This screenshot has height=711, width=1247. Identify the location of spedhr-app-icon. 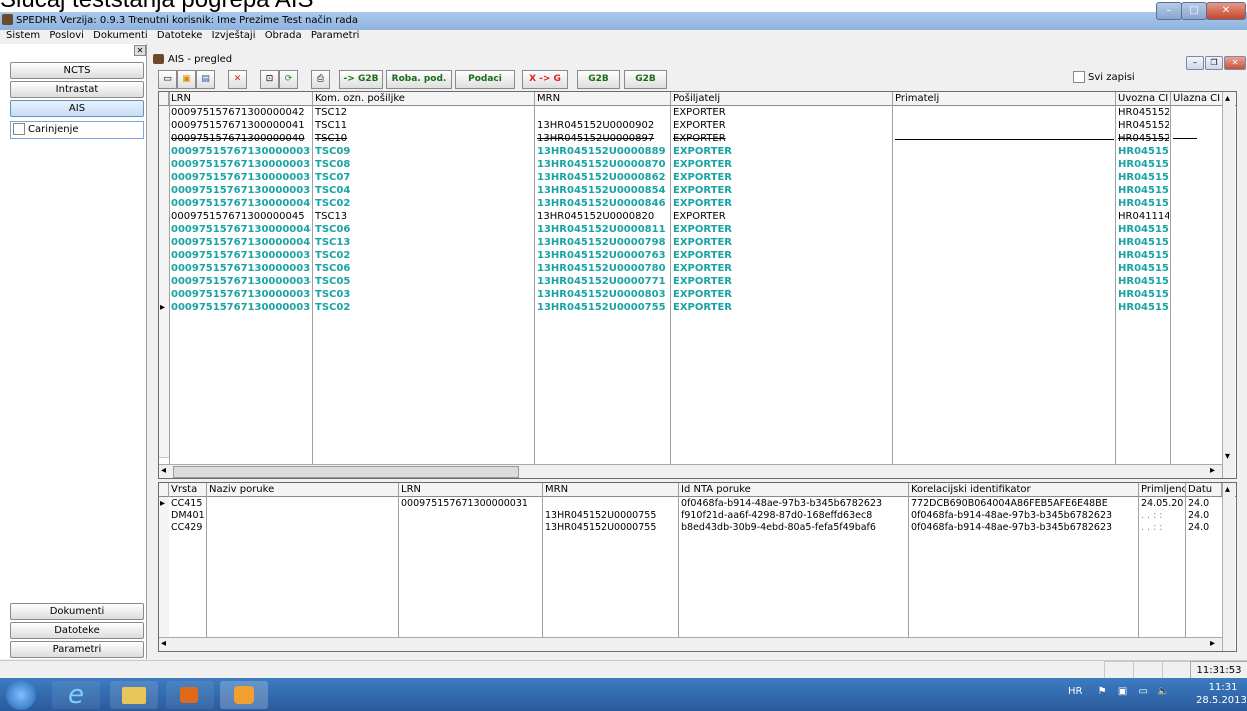
(244, 695).